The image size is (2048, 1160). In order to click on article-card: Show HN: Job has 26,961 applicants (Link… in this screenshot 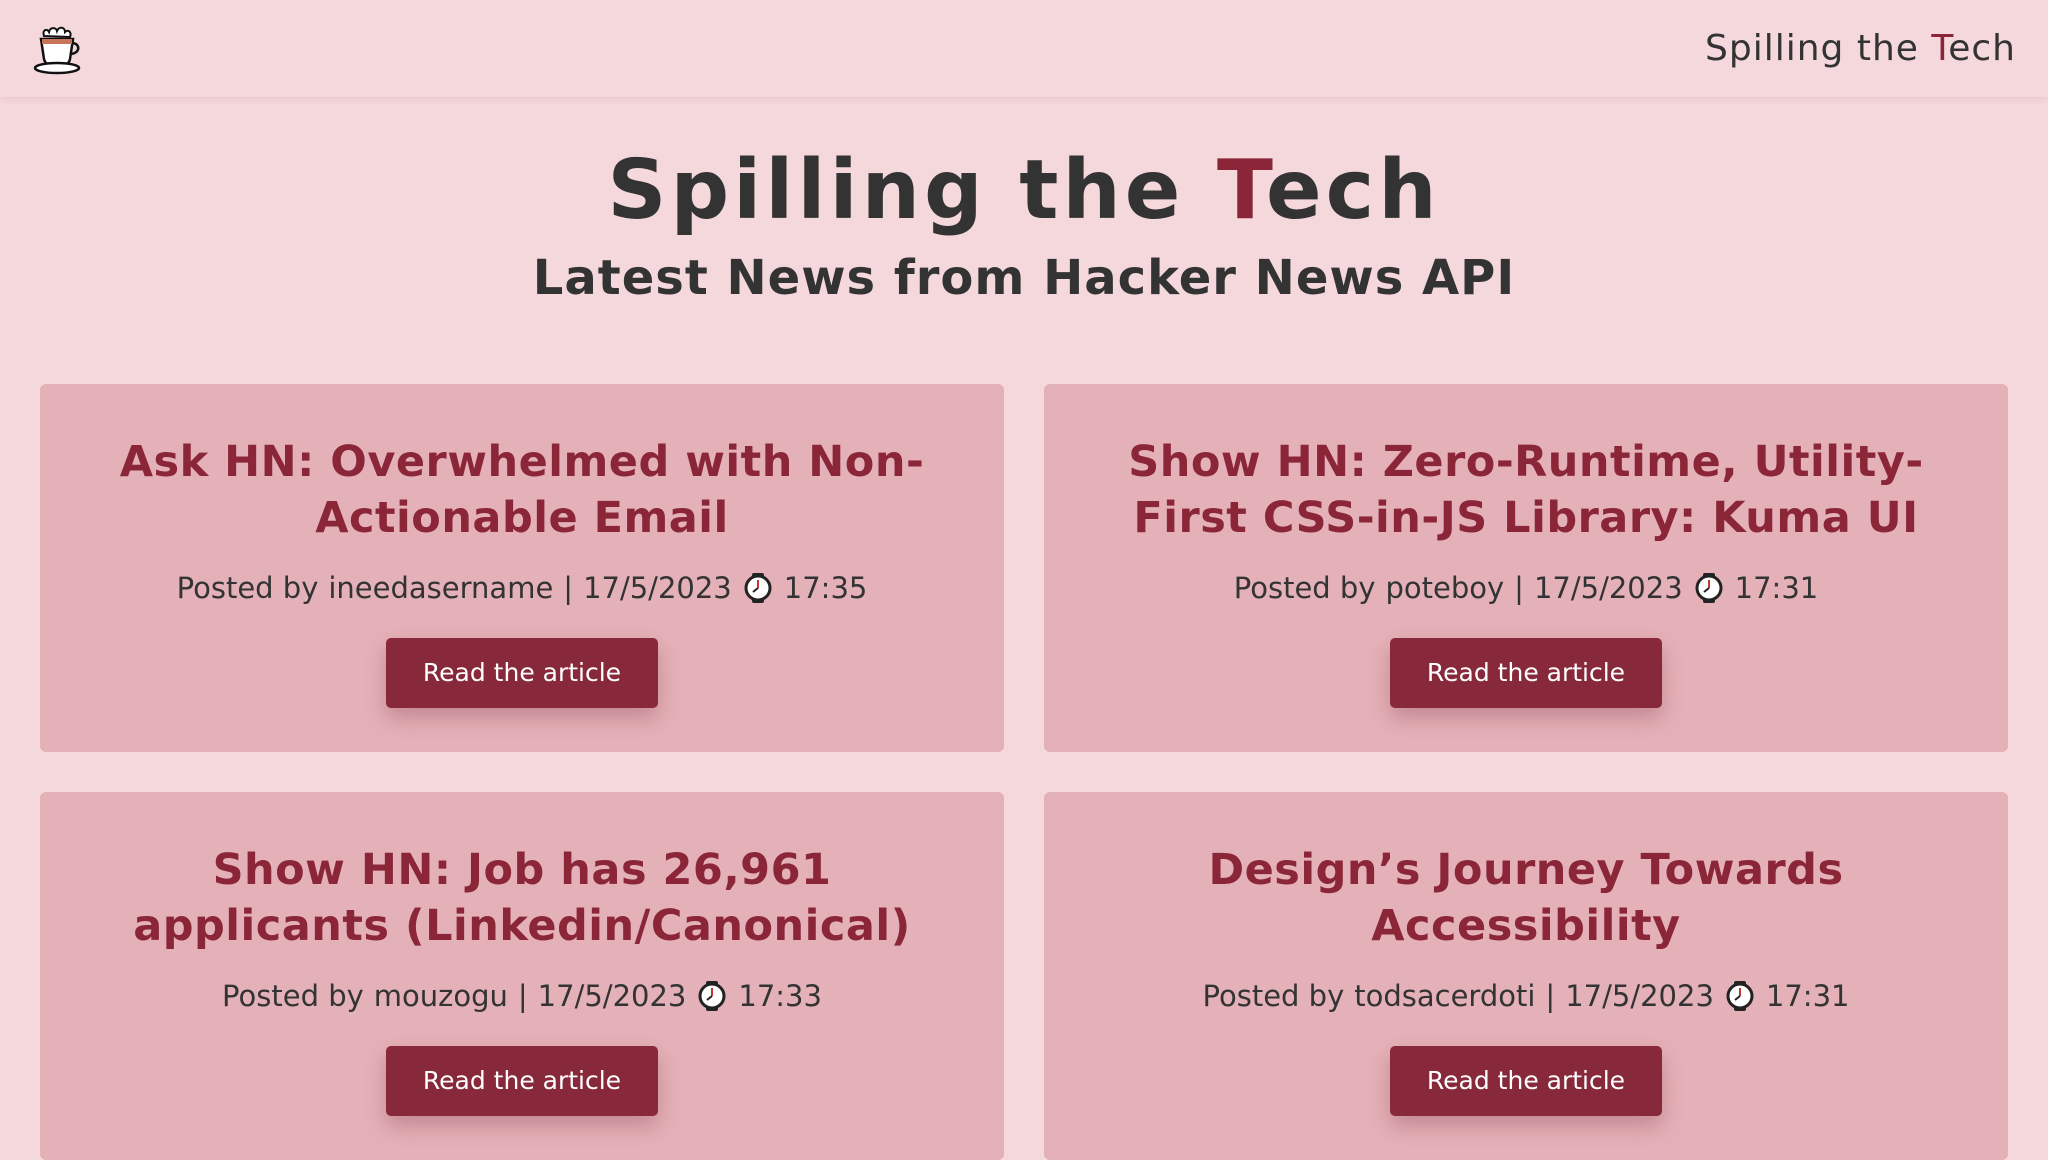, I will do `click(522, 976)`.